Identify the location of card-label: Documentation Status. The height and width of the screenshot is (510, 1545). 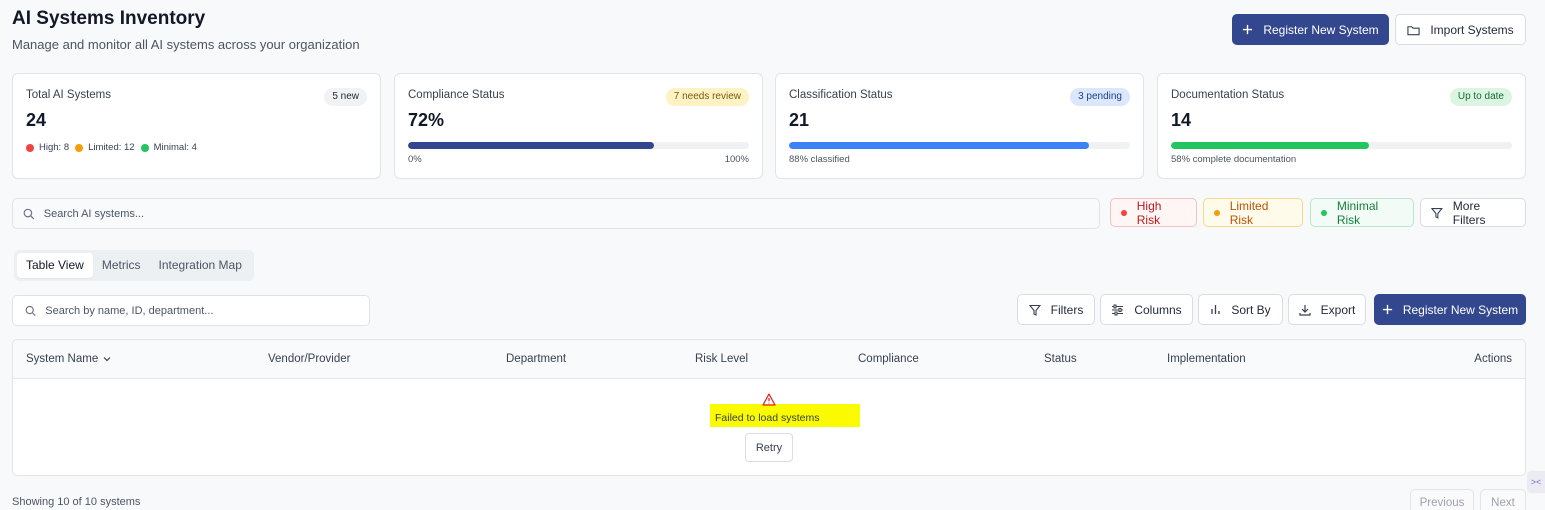
(1228, 95).